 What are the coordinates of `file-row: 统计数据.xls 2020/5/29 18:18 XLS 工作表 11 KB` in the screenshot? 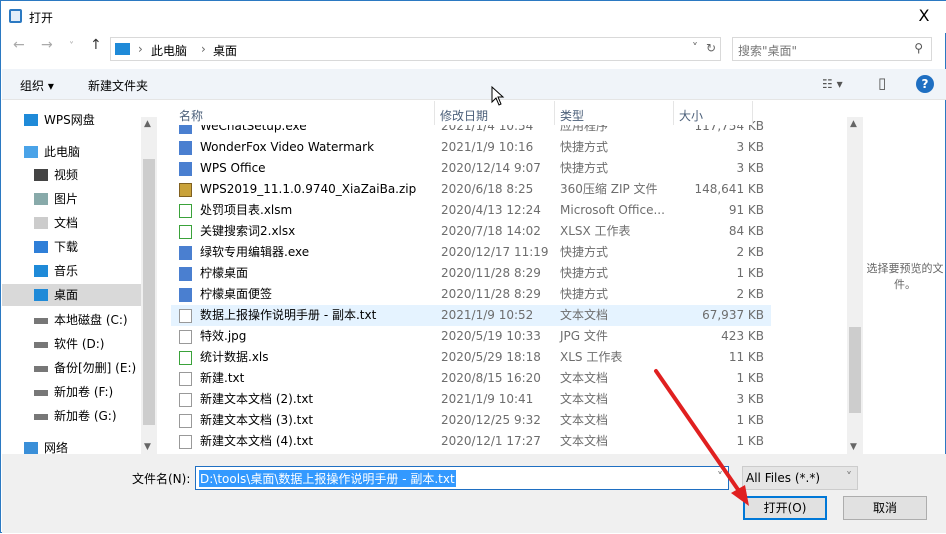 It's located at (471, 357).